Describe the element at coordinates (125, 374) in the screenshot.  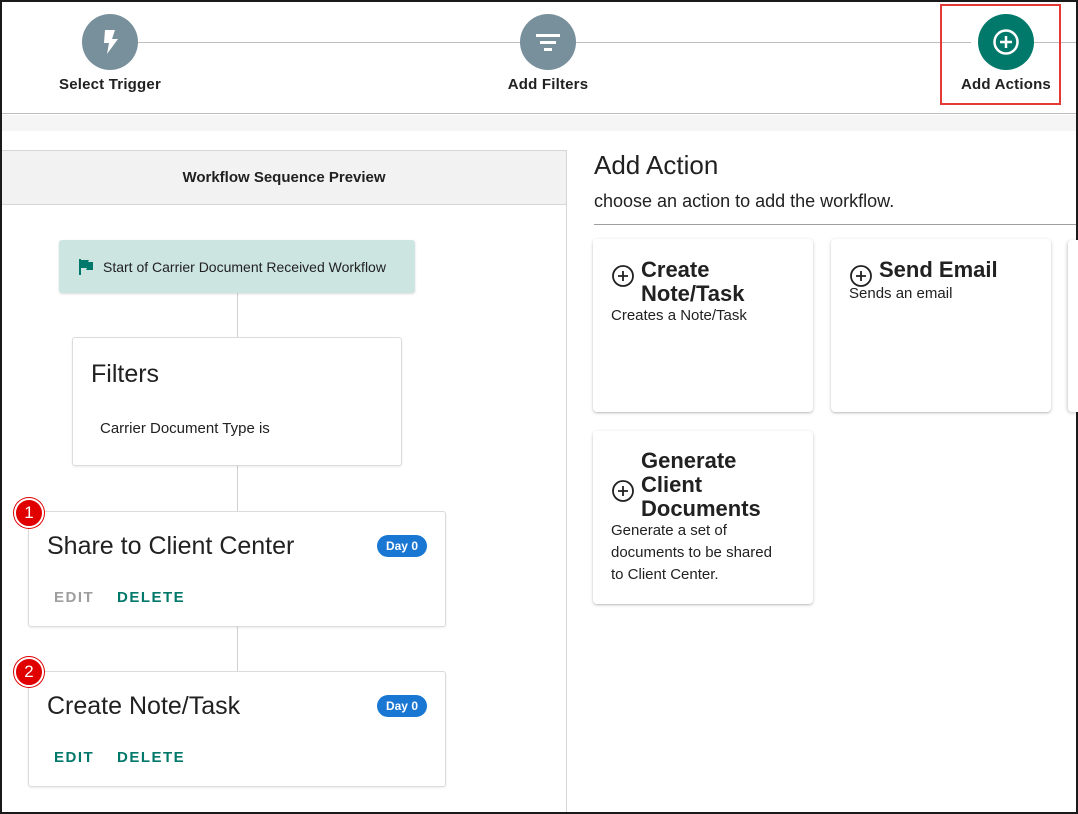
I see `filters-title: Filters` at that location.